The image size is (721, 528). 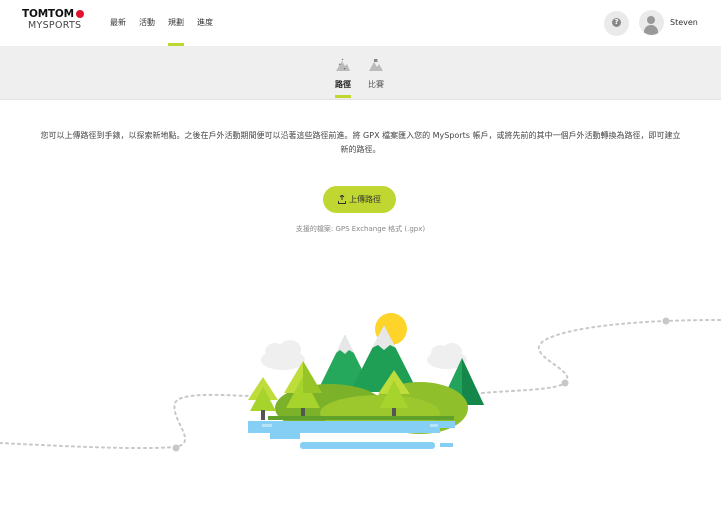 I want to click on cloud-left, so click(x=283, y=355).